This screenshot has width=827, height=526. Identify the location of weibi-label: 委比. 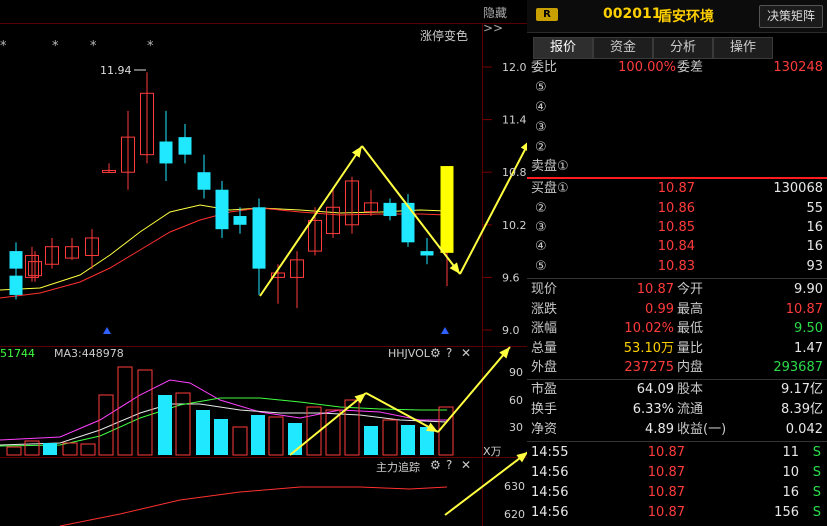
(544, 67).